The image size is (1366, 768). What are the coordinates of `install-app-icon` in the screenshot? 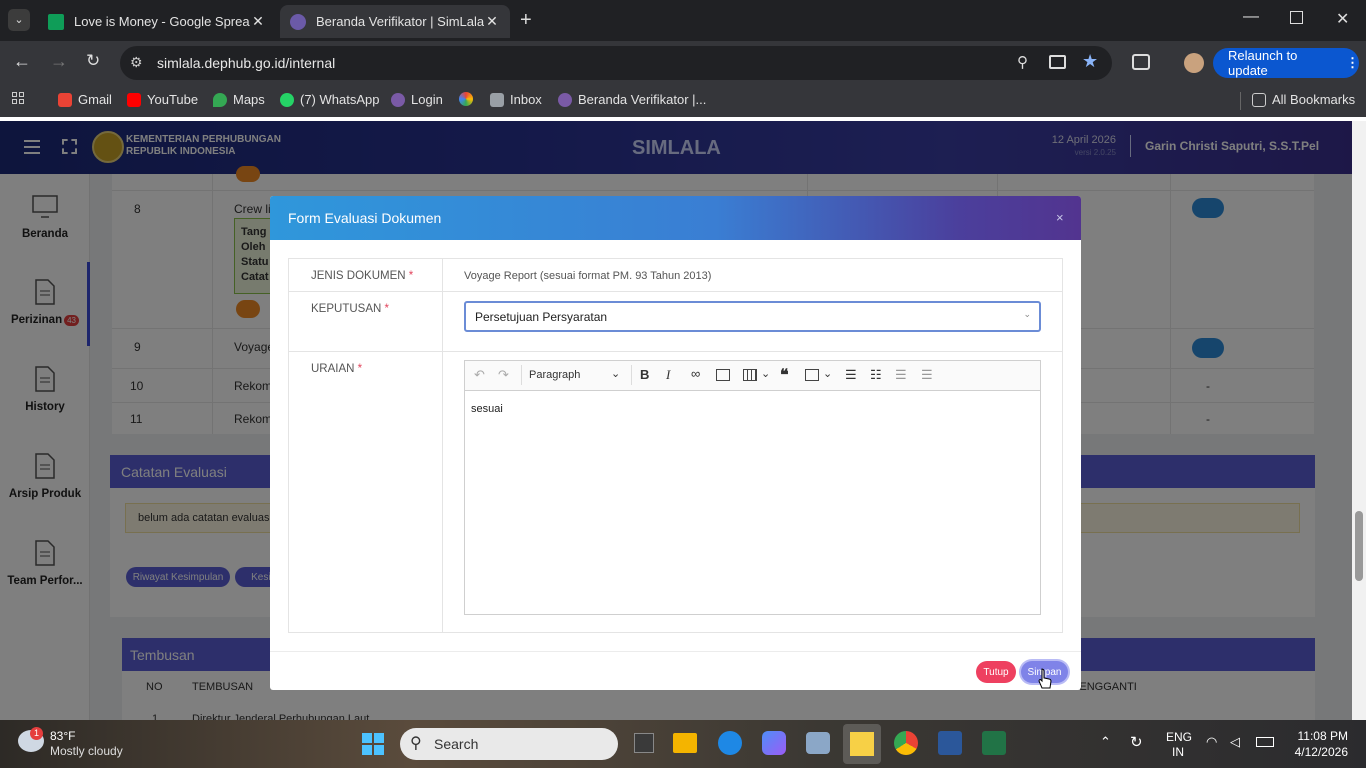 It's located at (1057, 62).